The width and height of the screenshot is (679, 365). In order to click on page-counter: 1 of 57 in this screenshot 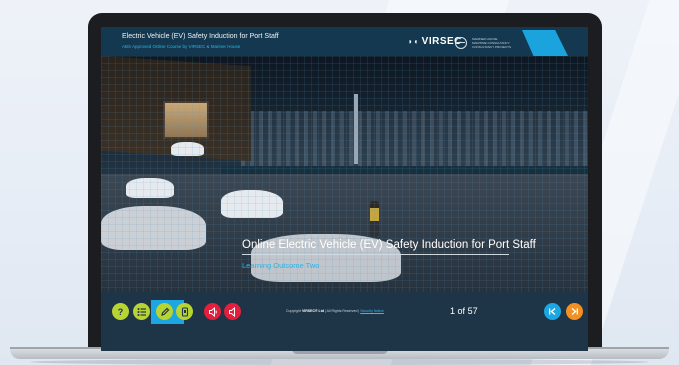, I will do `click(464, 311)`.